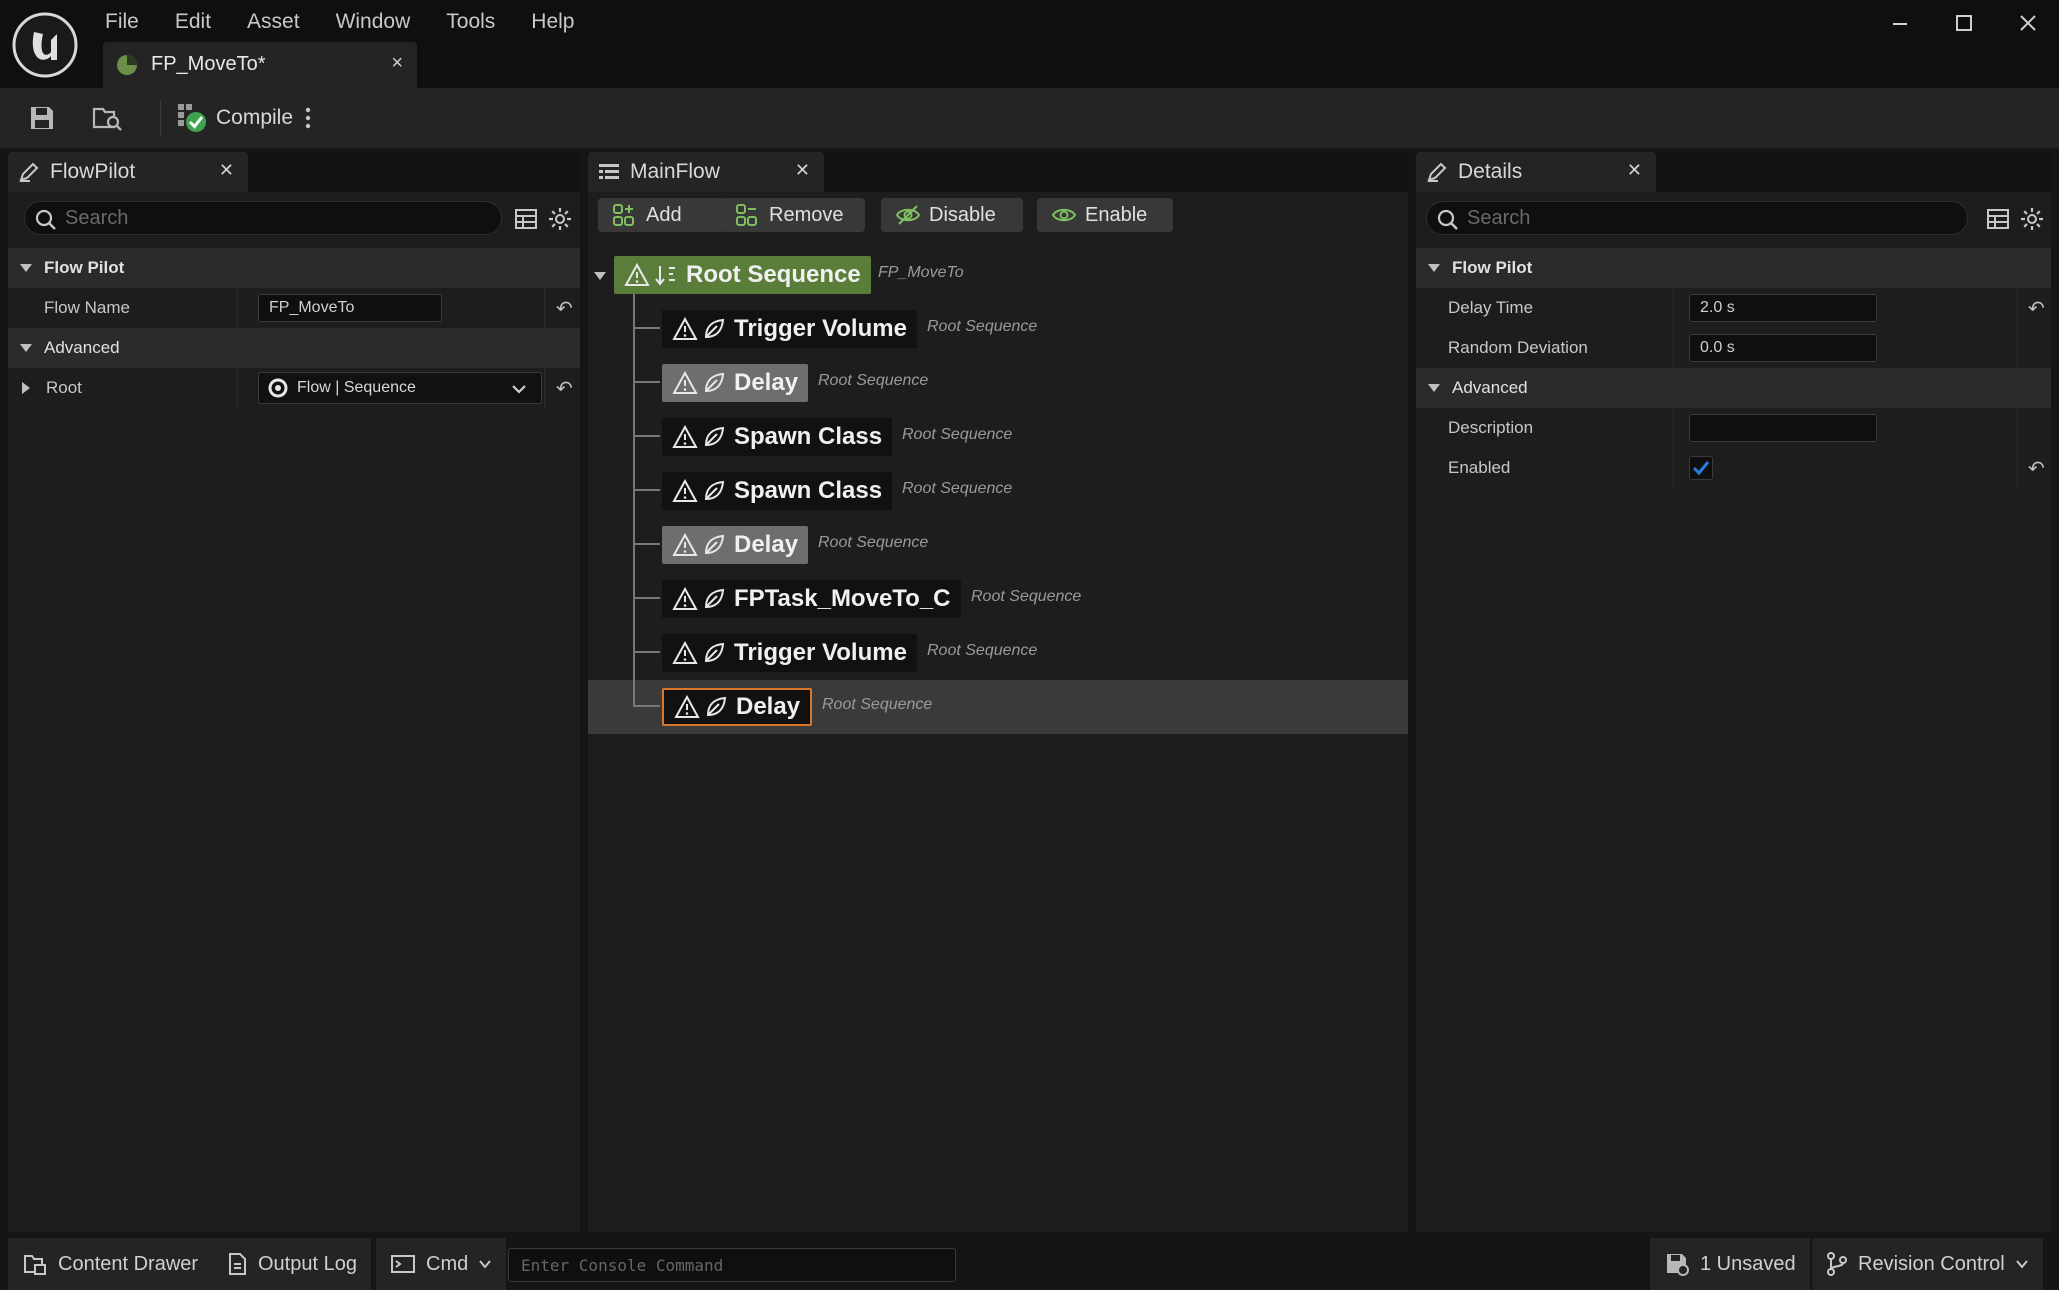  Describe the element at coordinates (552, 22) in the screenshot. I see `menu-help: Help` at that location.